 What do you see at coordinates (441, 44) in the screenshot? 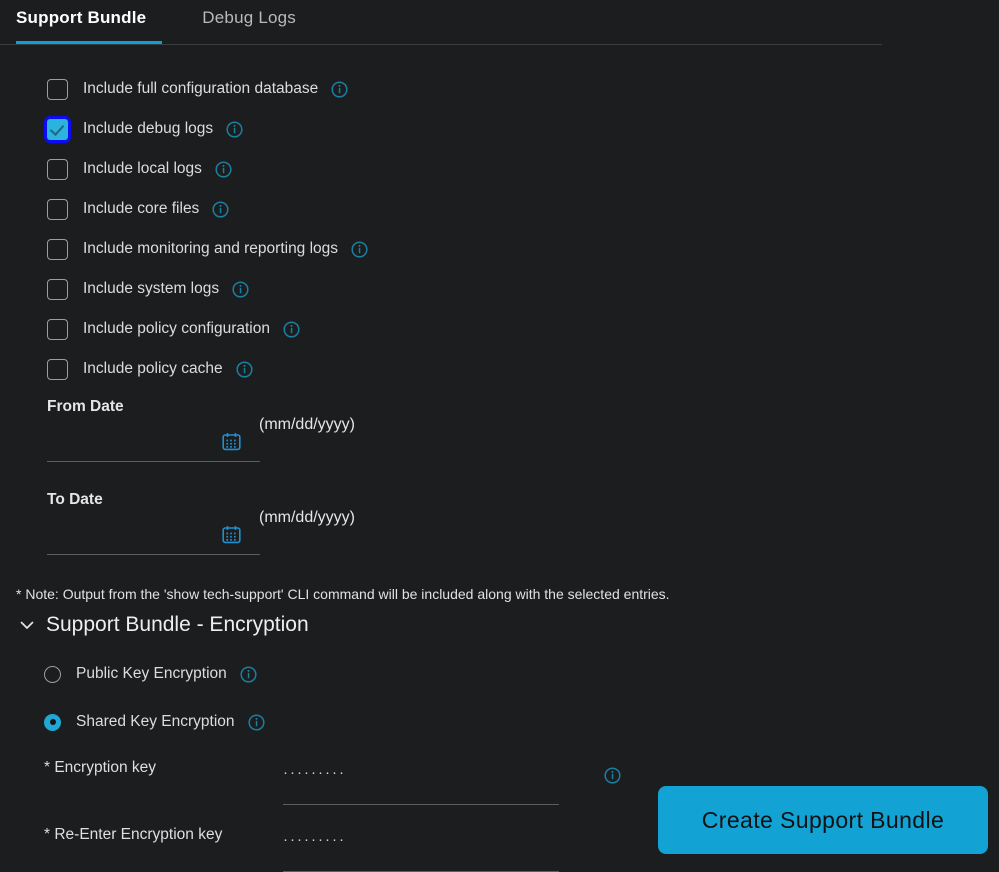
I see `tab-bar-divider` at bounding box center [441, 44].